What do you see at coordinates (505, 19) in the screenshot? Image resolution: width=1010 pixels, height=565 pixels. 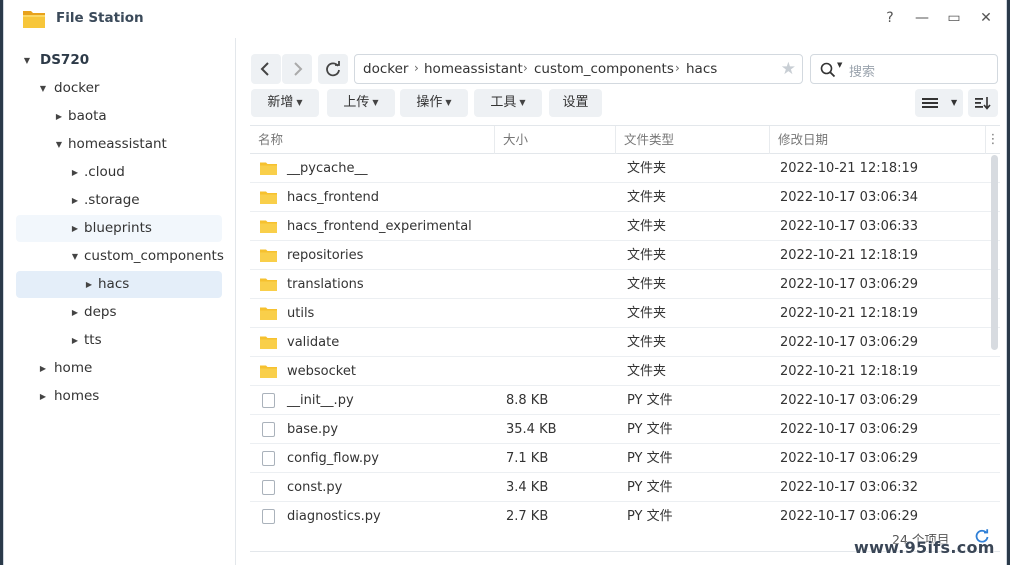 I see `title-bar: File Station ? — ▭ ✕` at bounding box center [505, 19].